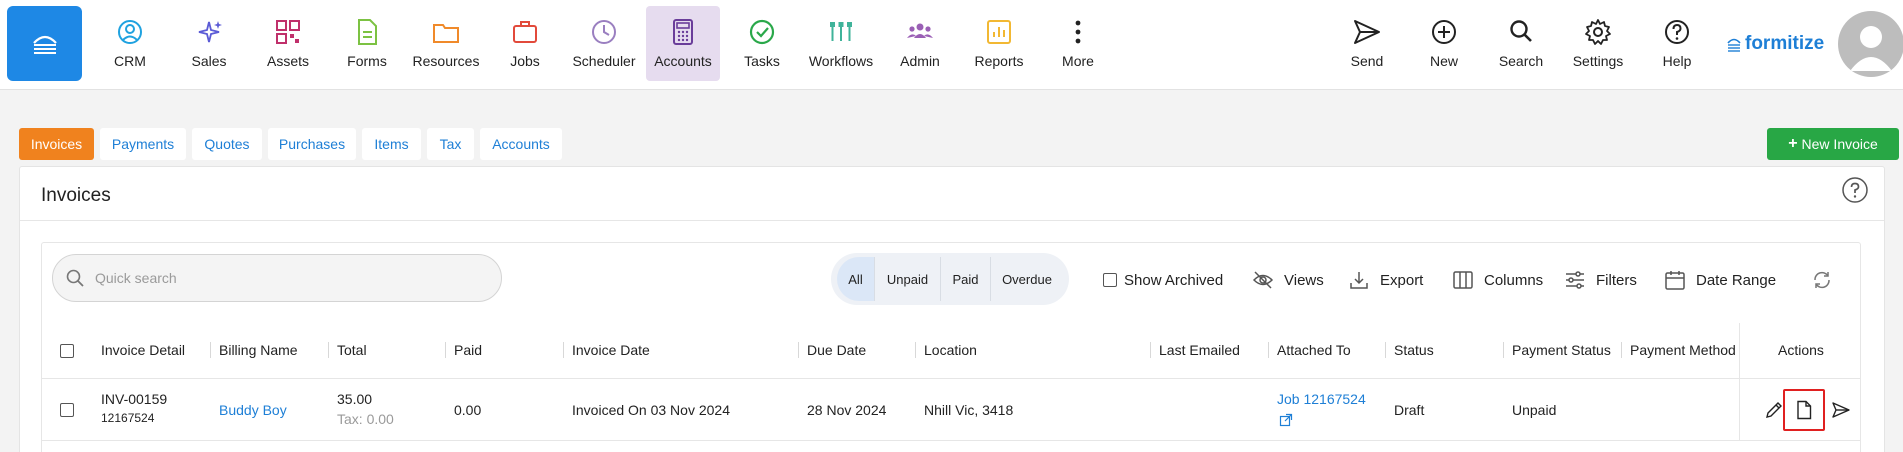 Image resolution: width=1903 pixels, height=452 pixels. What do you see at coordinates (1078, 32) in the screenshot?
I see `more-vertical-icon` at bounding box center [1078, 32].